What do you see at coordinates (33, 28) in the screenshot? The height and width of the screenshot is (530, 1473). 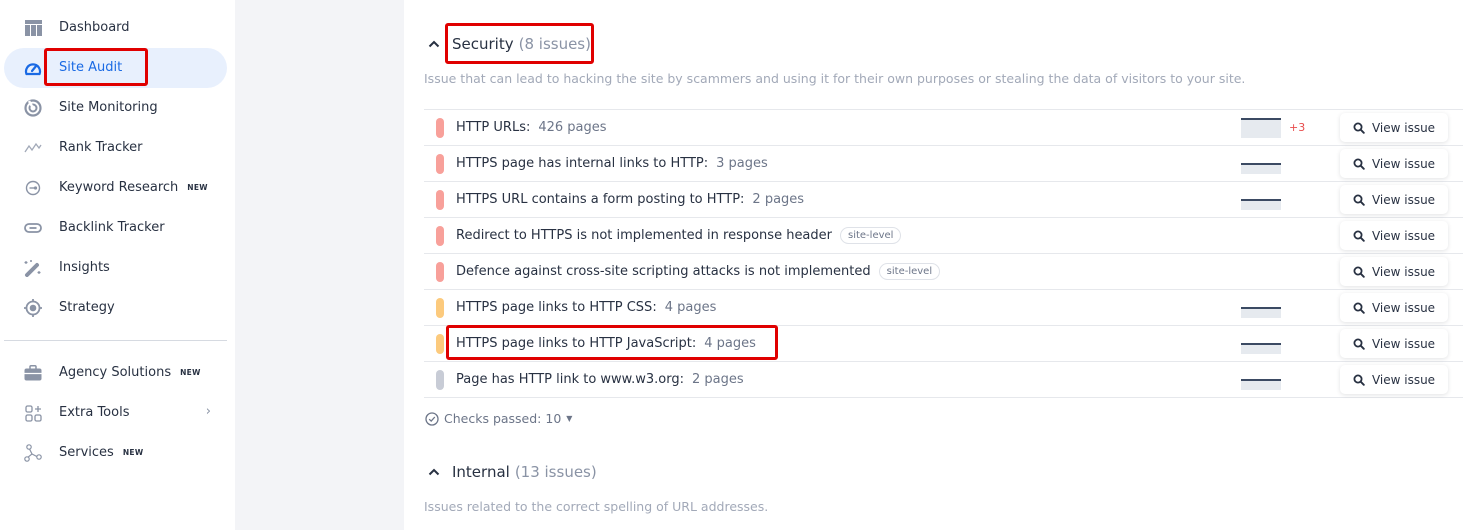 I see `dashboard-icon` at bounding box center [33, 28].